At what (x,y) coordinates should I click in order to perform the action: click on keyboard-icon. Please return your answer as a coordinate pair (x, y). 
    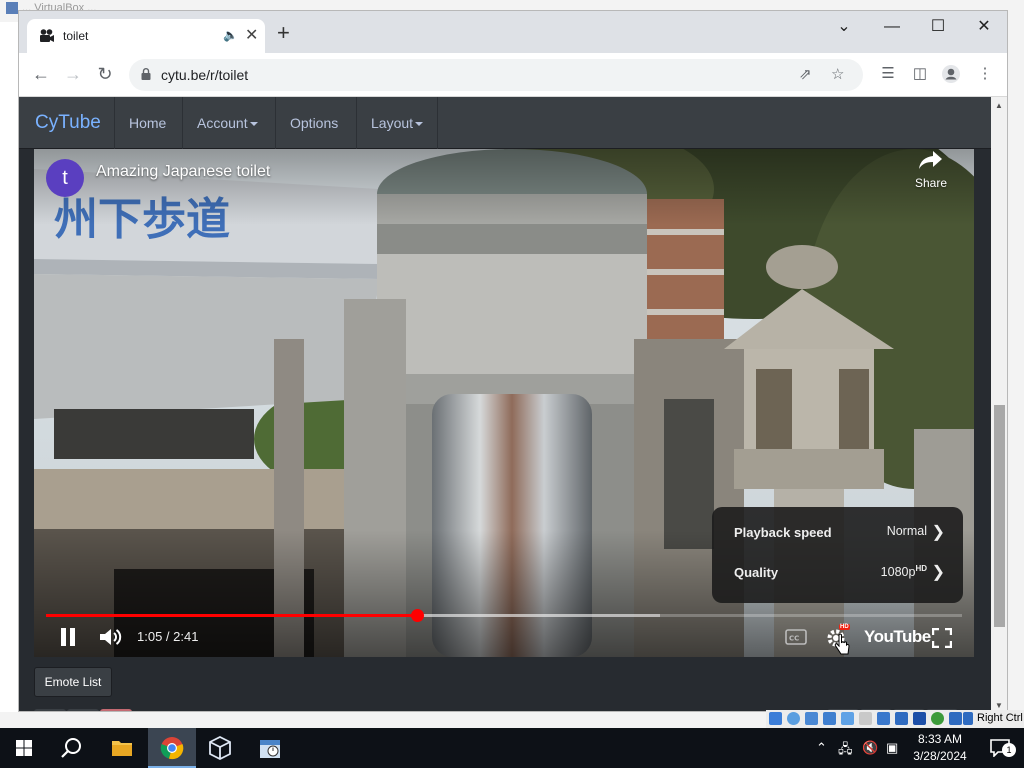
    Looking at the image, I should click on (968, 718).